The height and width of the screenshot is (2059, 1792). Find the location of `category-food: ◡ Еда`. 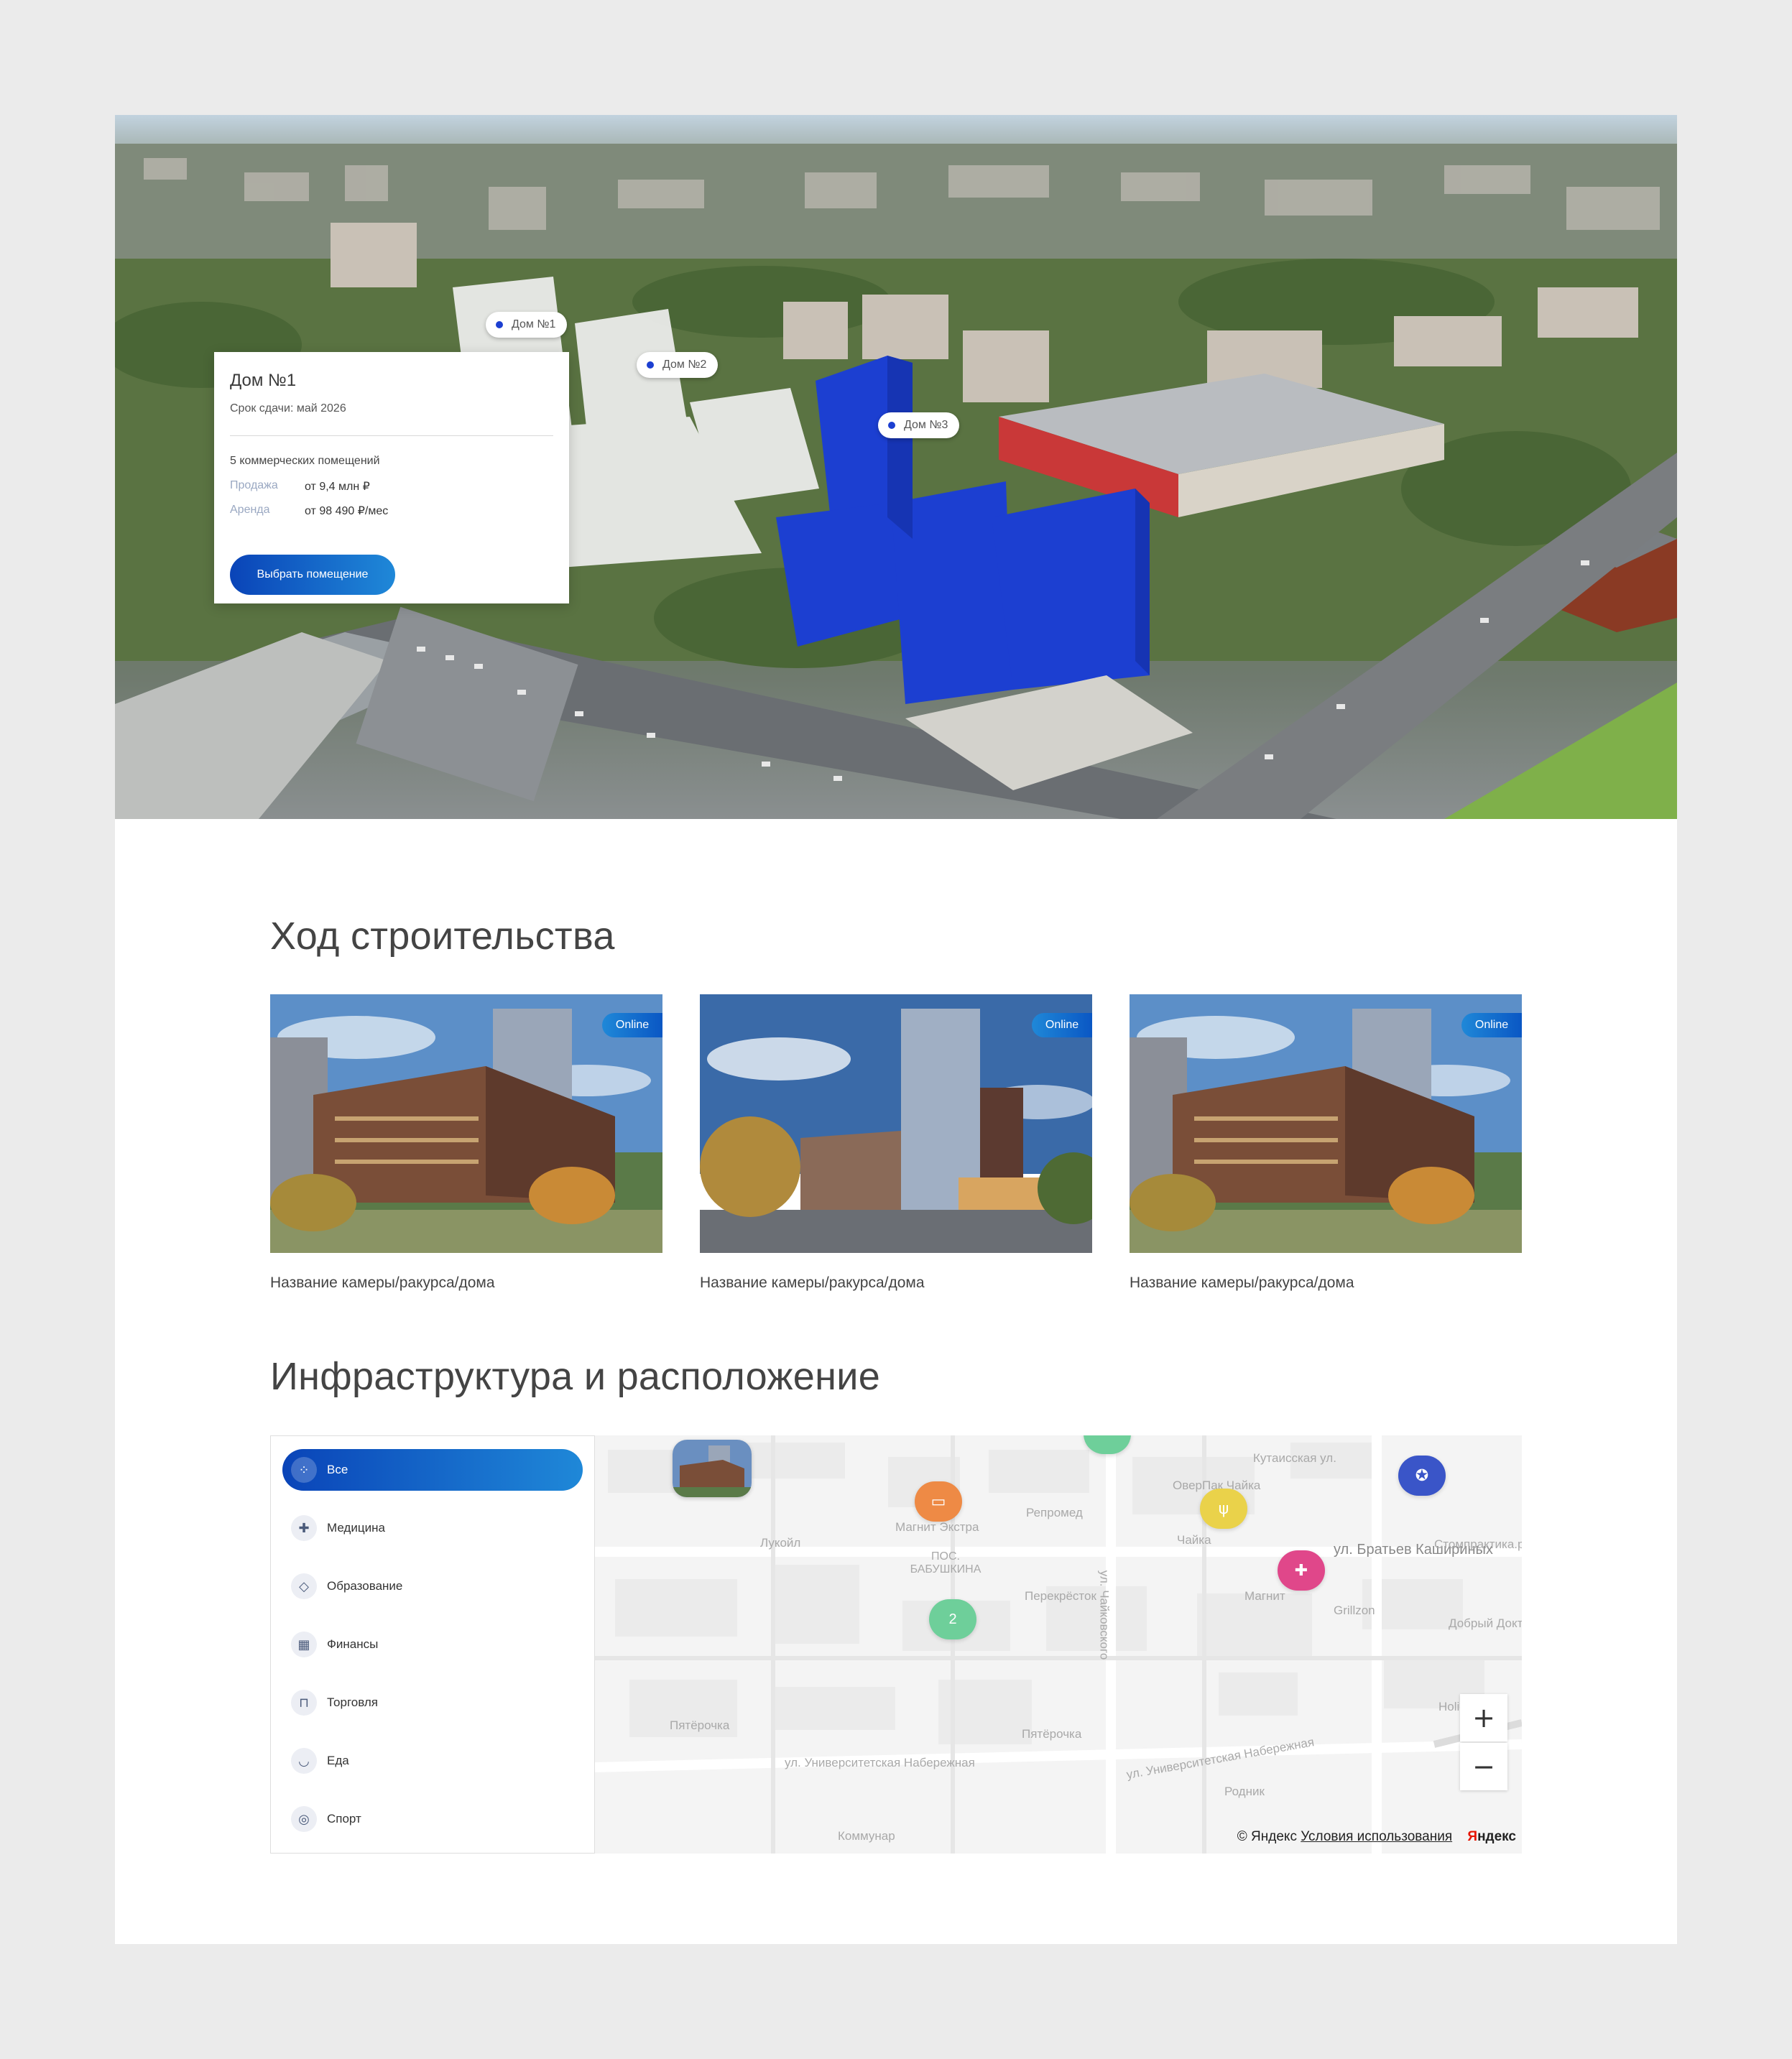

category-food: ◡ Еда is located at coordinates (432, 1761).